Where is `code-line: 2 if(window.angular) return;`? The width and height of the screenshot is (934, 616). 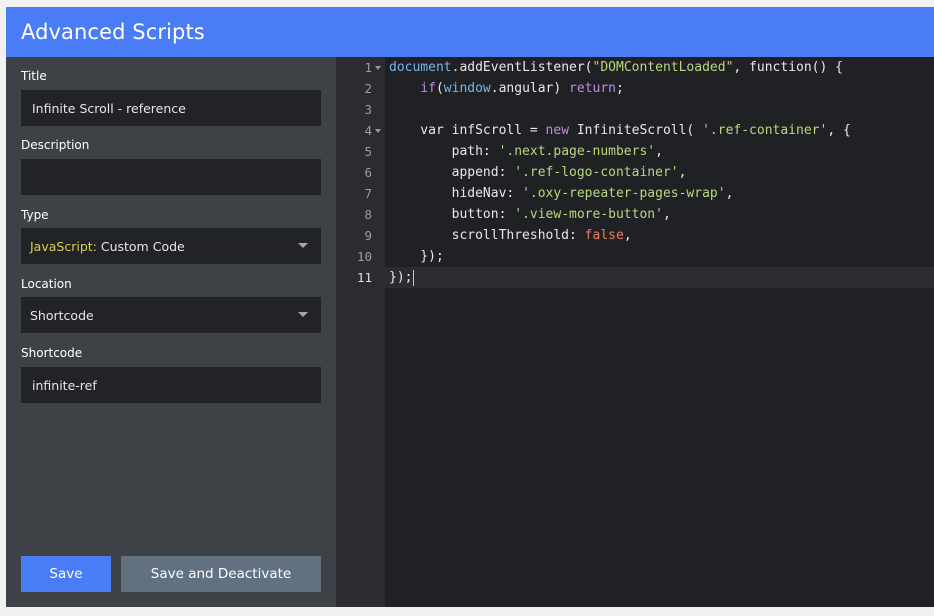
code-line: 2 if(window.angular) return; is located at coordinates (635, 88).